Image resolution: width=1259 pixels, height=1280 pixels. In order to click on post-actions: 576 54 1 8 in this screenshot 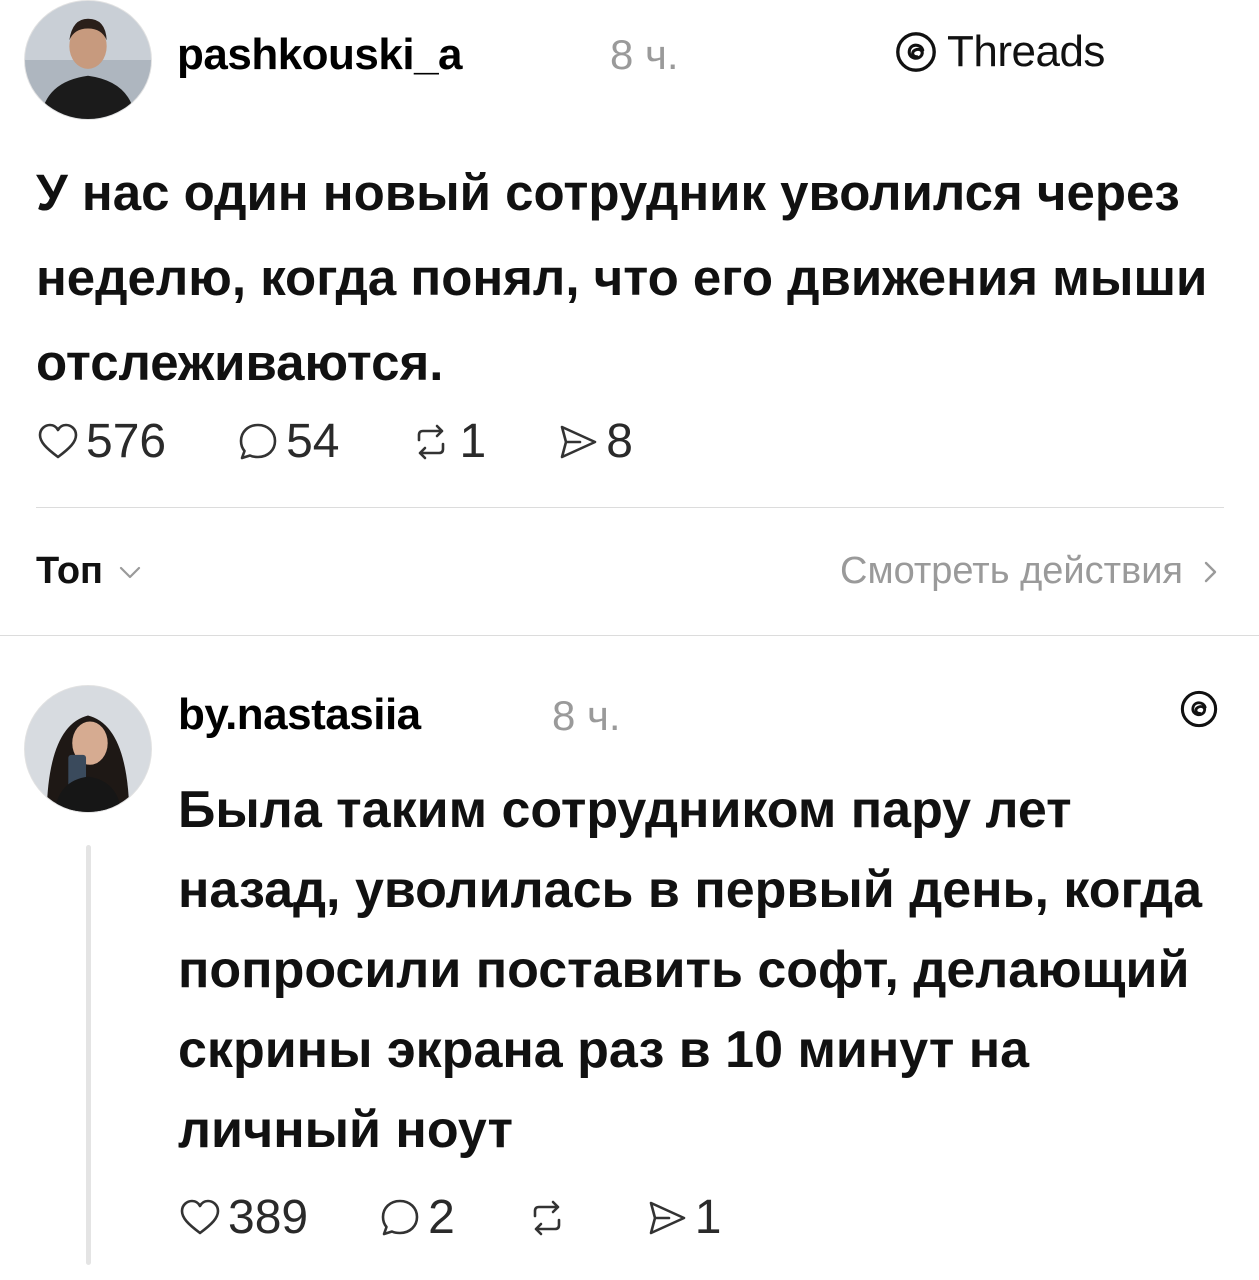, I will do `click(334, 441)`.